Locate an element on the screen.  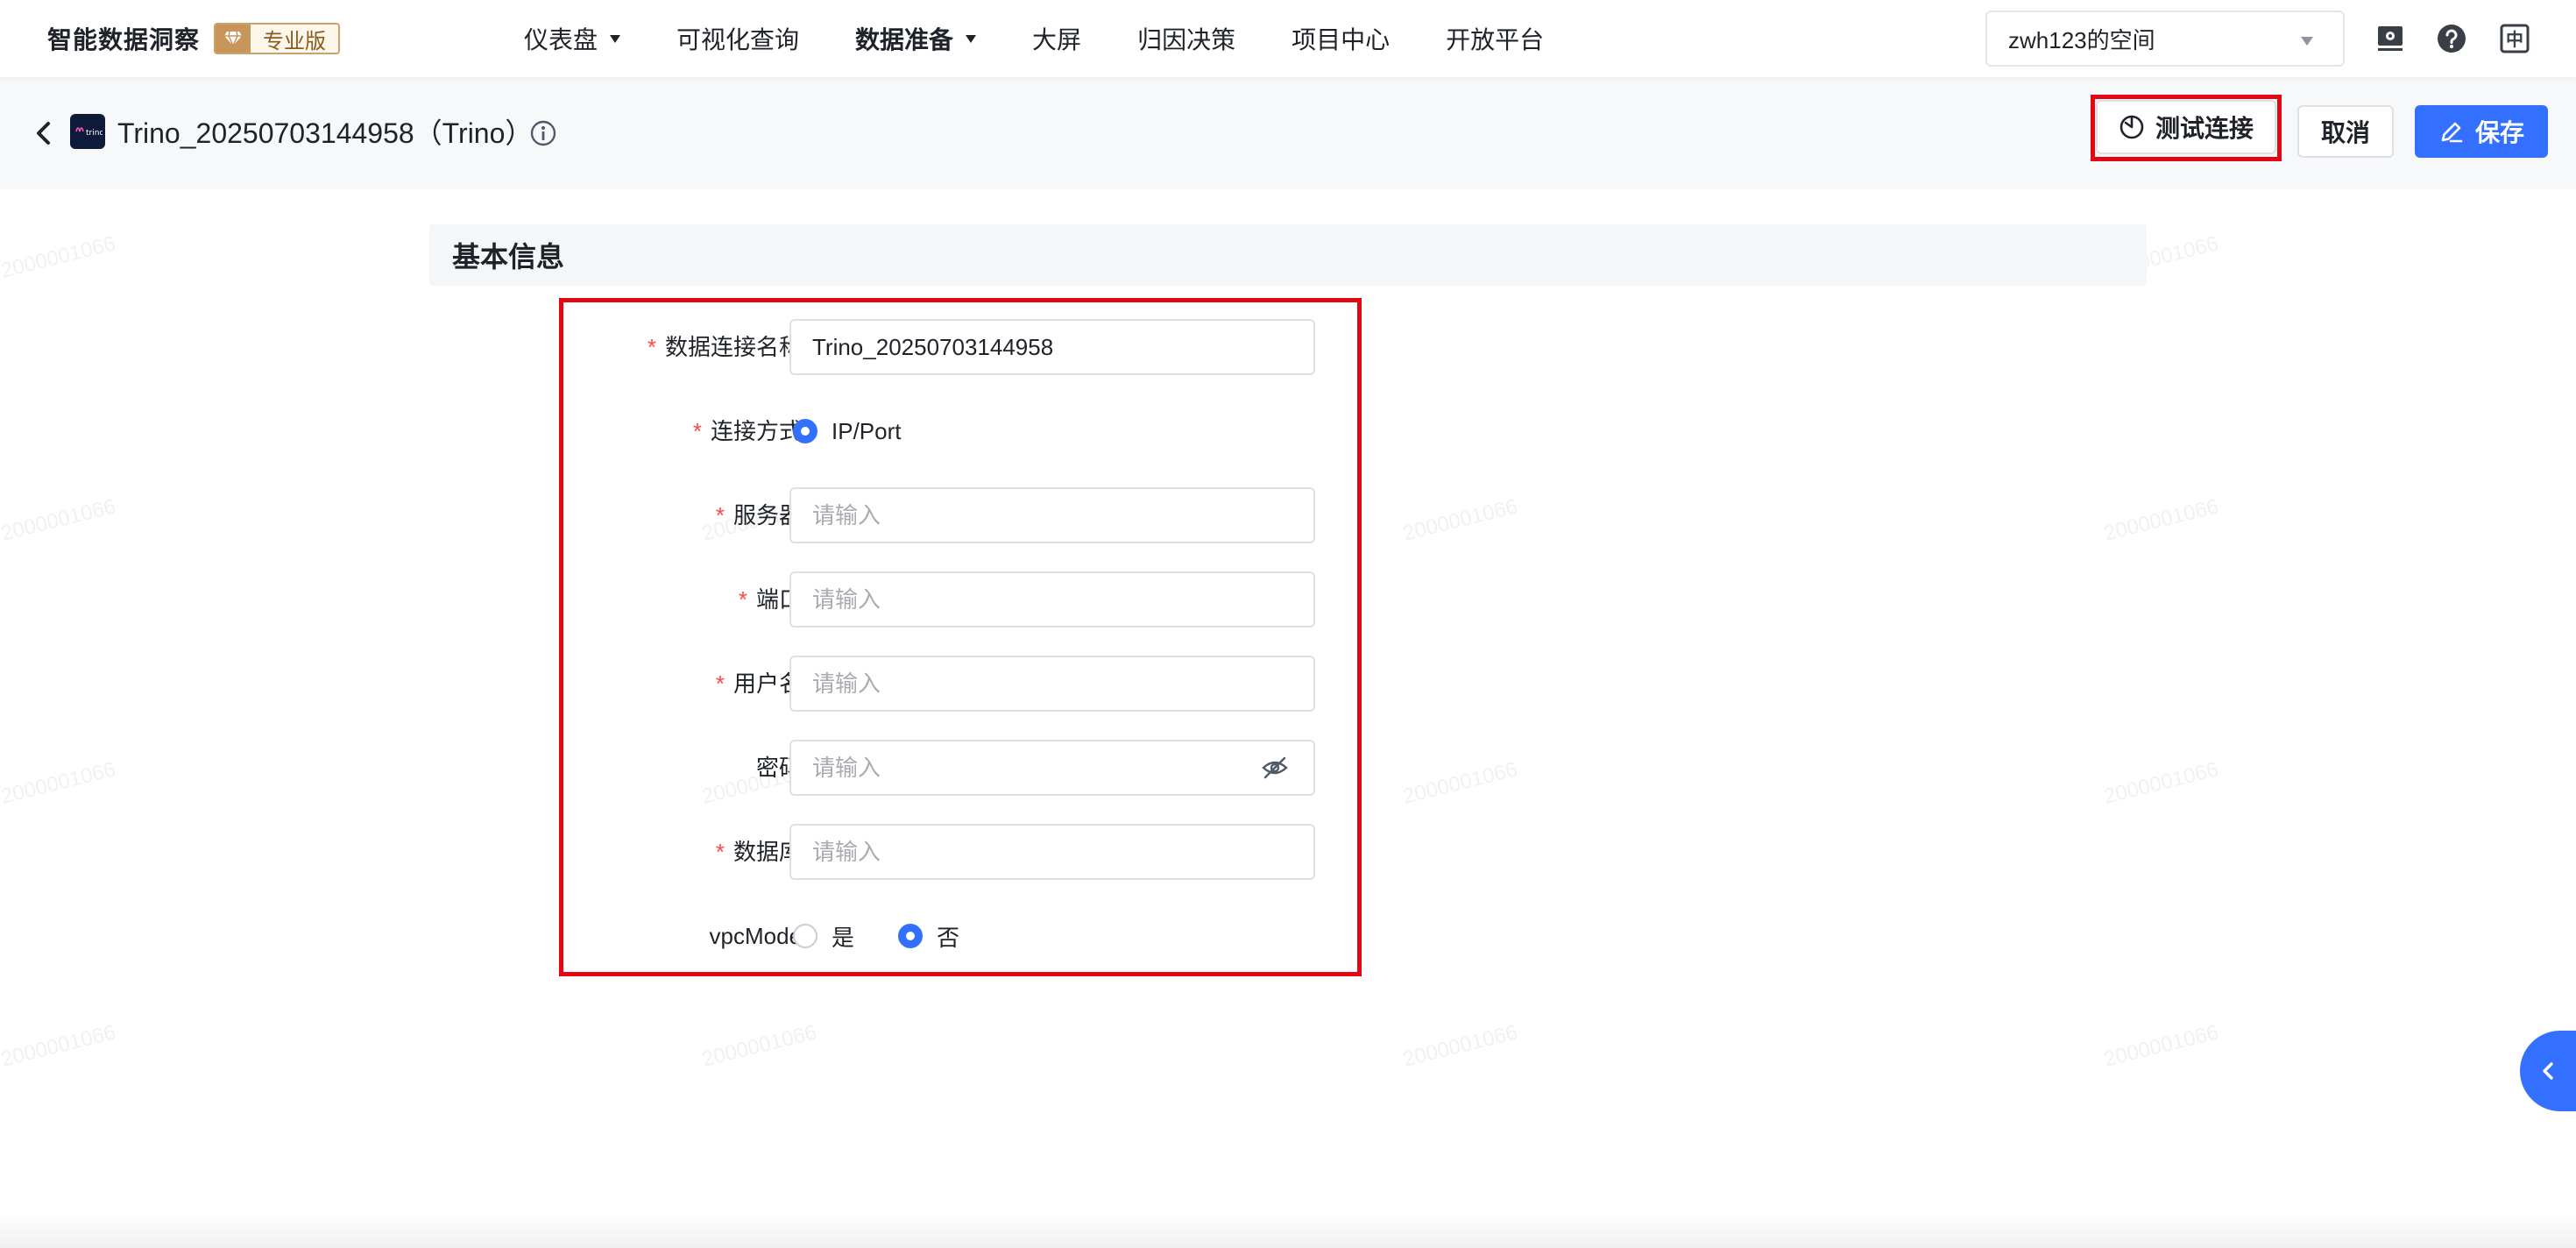
conn-method-radio-group: IP/Port is located at coordinates (847, 431).